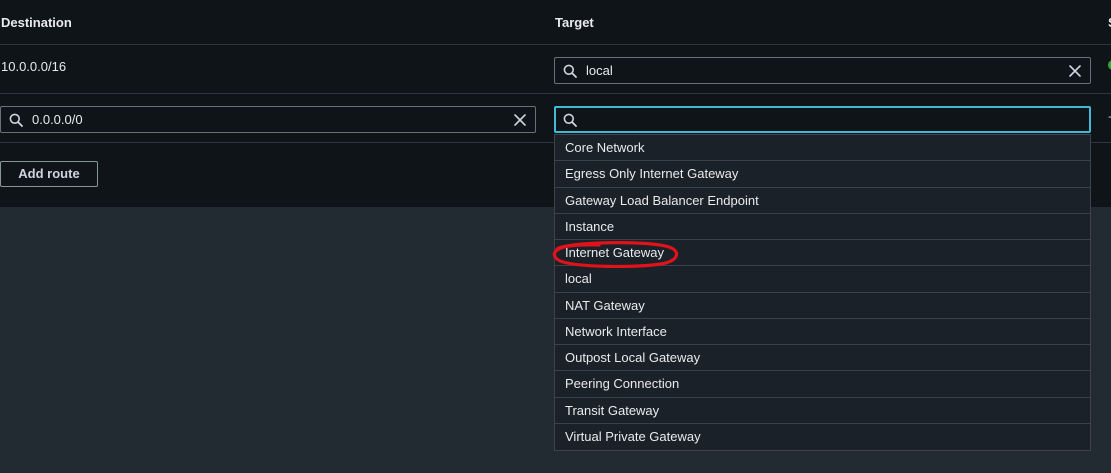 Image resolution: width=1111 pixels, height=473 pixels. I want to click on dropdown-option: Outpost Local Gateway, so click(822, 358).